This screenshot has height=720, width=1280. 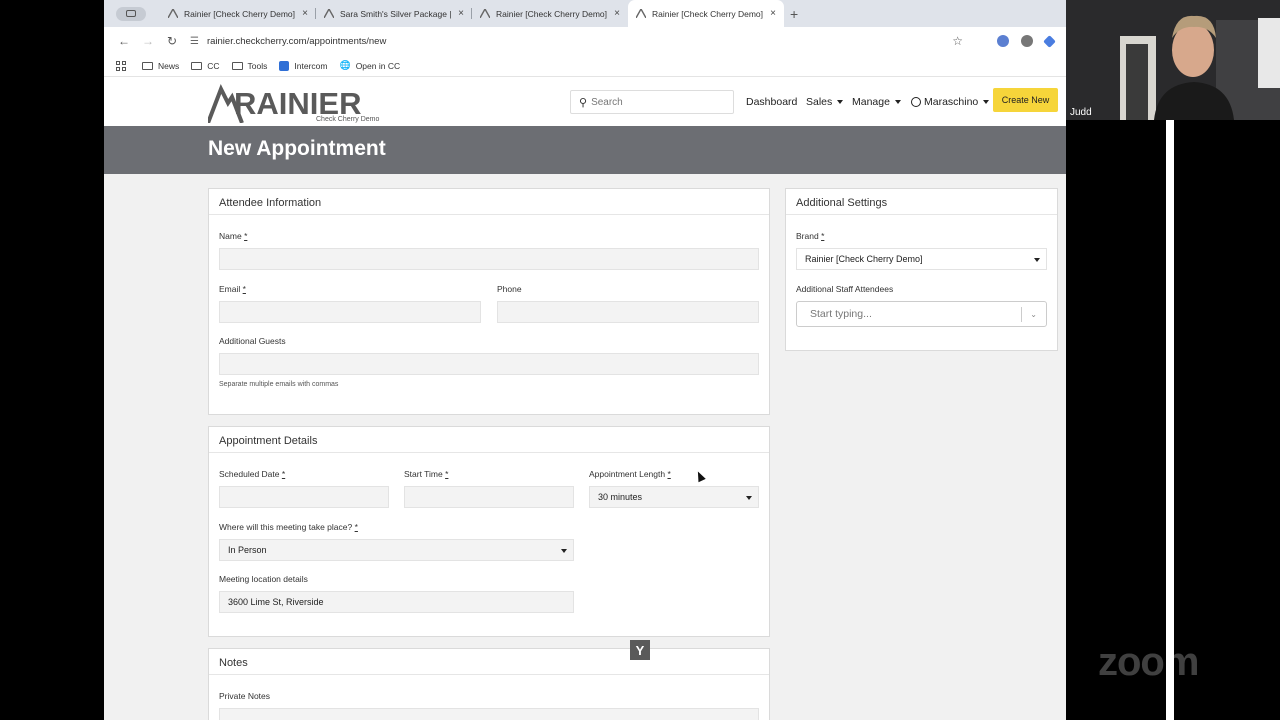 What do you see at coordinates (148, 41) in the screenshot?
I see `forward-arrow-icon: →` at bounding box center [148, 41].